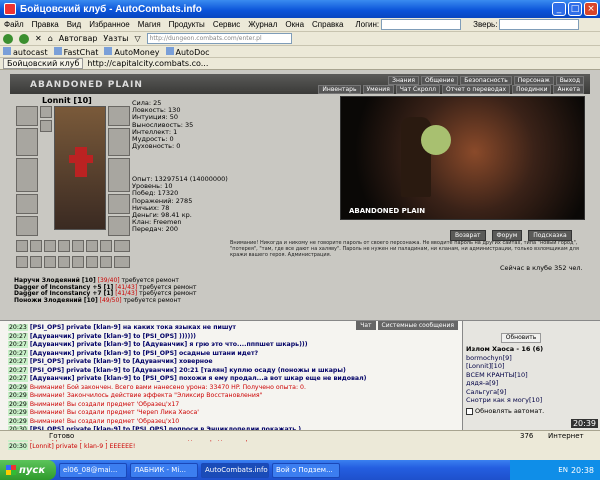  Describe the element at coordinates (504, 358) in the screenshot. I see `user-entry: bormochyn[9]` at that location.